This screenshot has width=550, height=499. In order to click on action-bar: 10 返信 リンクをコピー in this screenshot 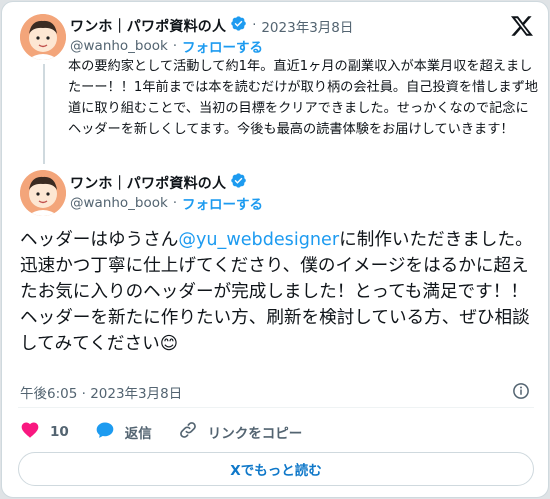, I will do `click(174, 432)`.